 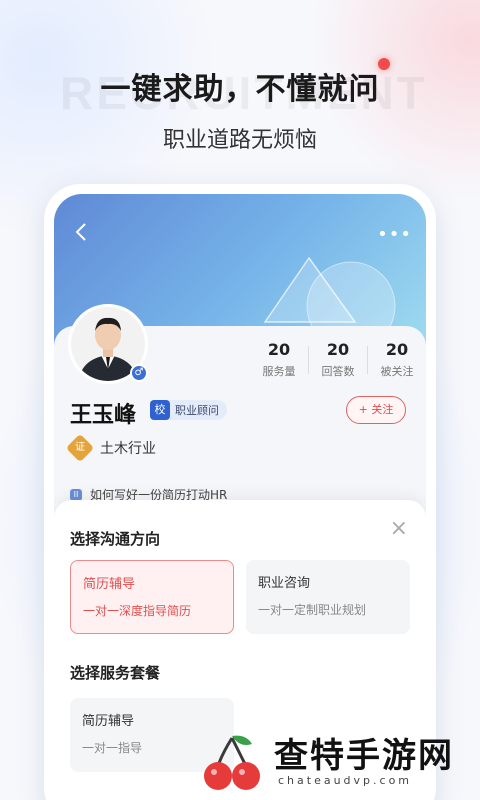 What do you see at coordinates (399, 529) in the screenshot?
I see `close-icon: ×` at bounding box center [399, 529].